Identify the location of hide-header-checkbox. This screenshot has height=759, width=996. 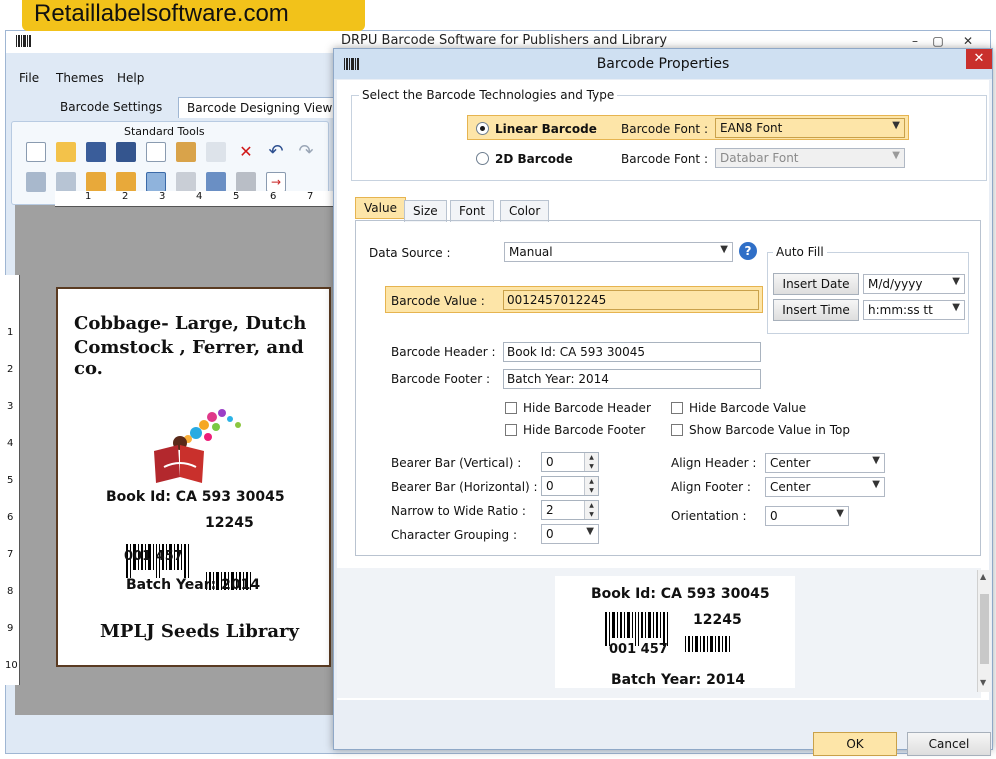
(511, 408).